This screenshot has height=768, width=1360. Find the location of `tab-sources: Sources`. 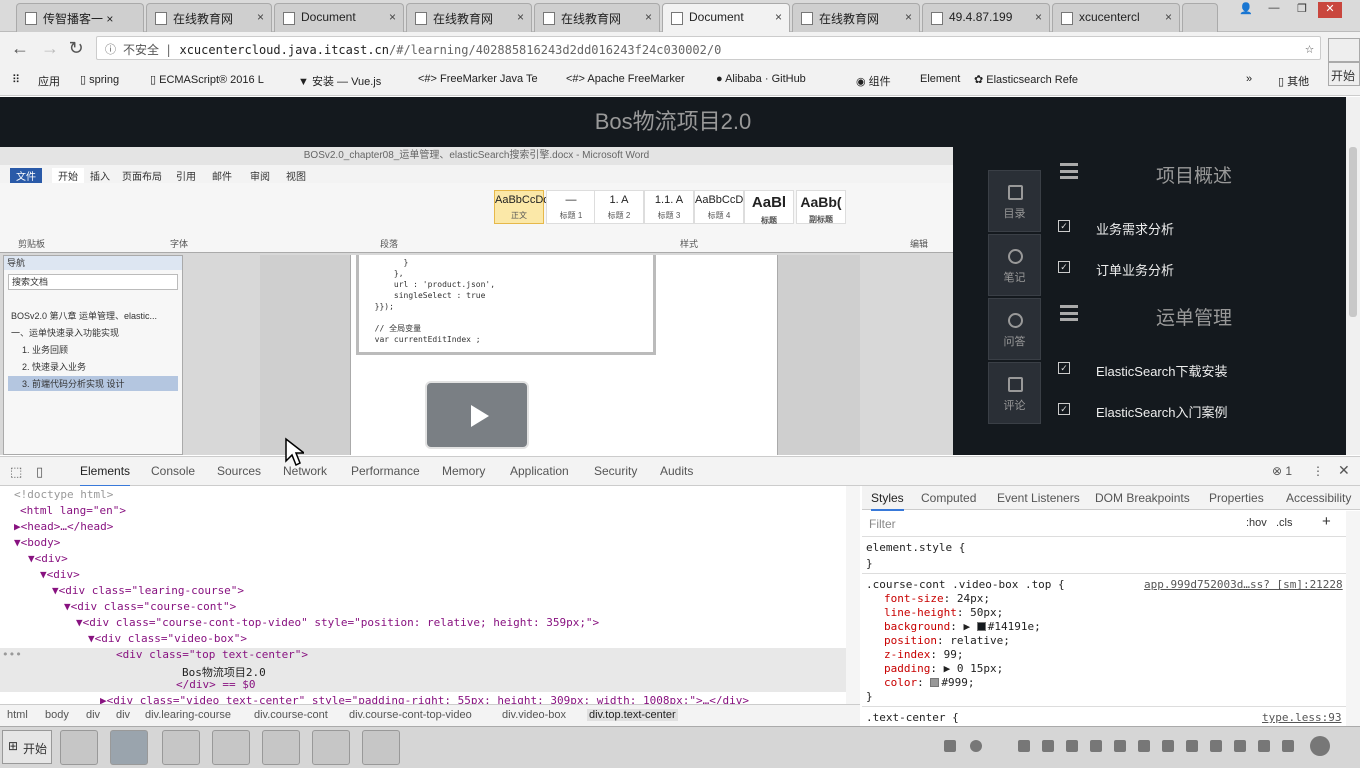

tab-sources: Sources is located at coordinates (239, 471).